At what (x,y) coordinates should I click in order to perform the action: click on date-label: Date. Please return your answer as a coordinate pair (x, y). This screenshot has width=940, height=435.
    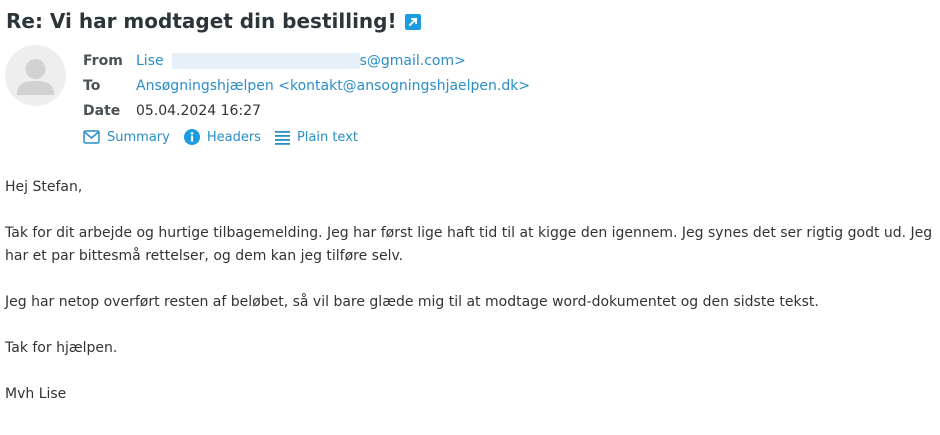
    Looking at the image, I should click on (102, 110).